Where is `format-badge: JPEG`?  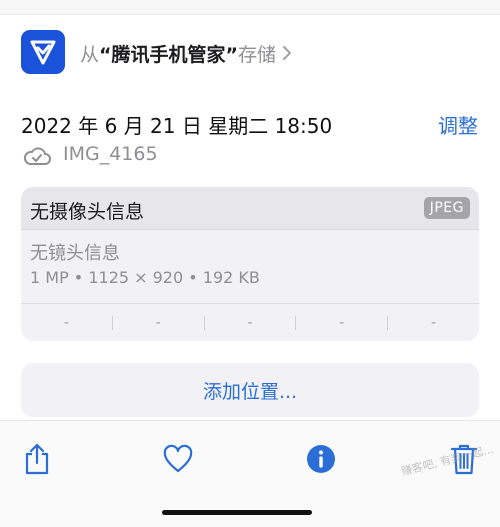
format-badge: JPEG is located at coordinates (446, 208).